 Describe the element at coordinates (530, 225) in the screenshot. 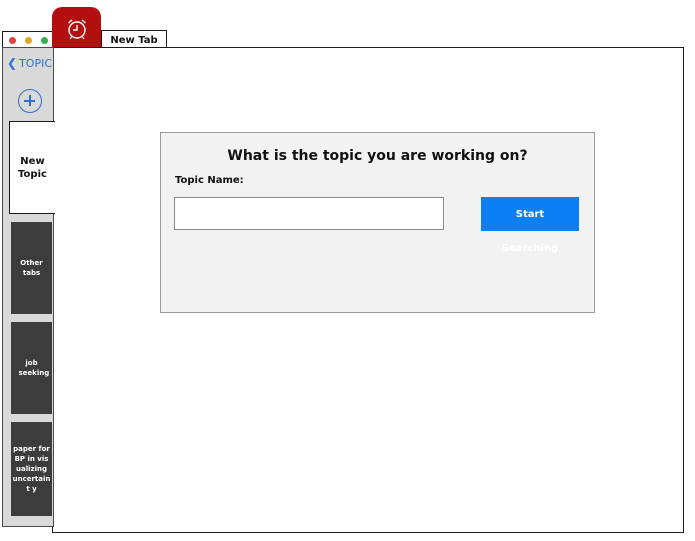

I see `start-searching-button: Start Searching` at that location.